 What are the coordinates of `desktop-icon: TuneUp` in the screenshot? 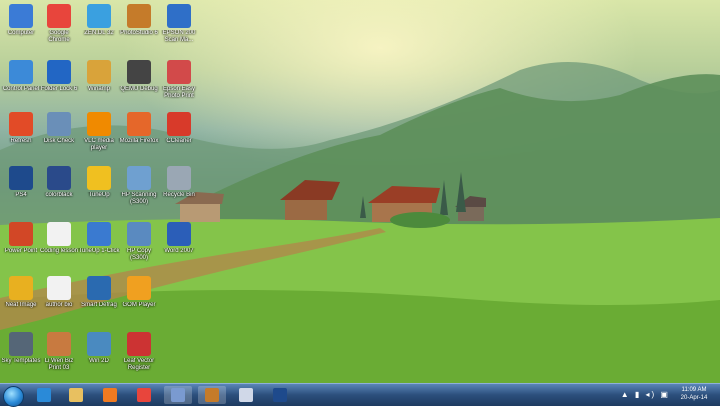 It's located at (99, 182).